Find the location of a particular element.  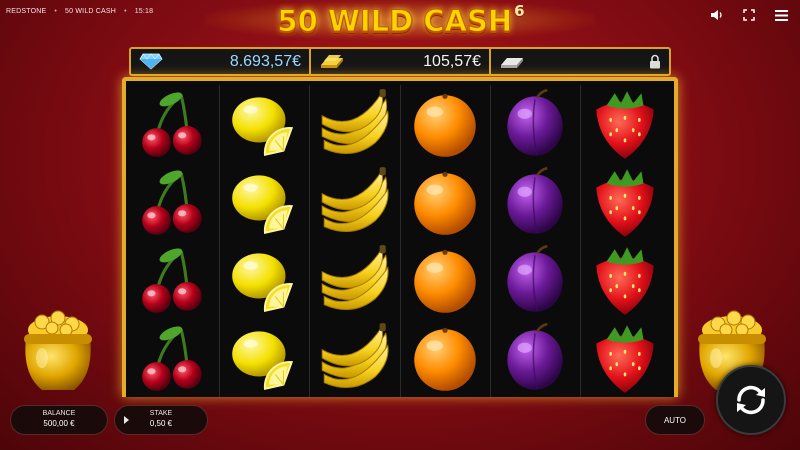

balance-display: BALANCE 500,00 € is located at coordinates (59, 420).